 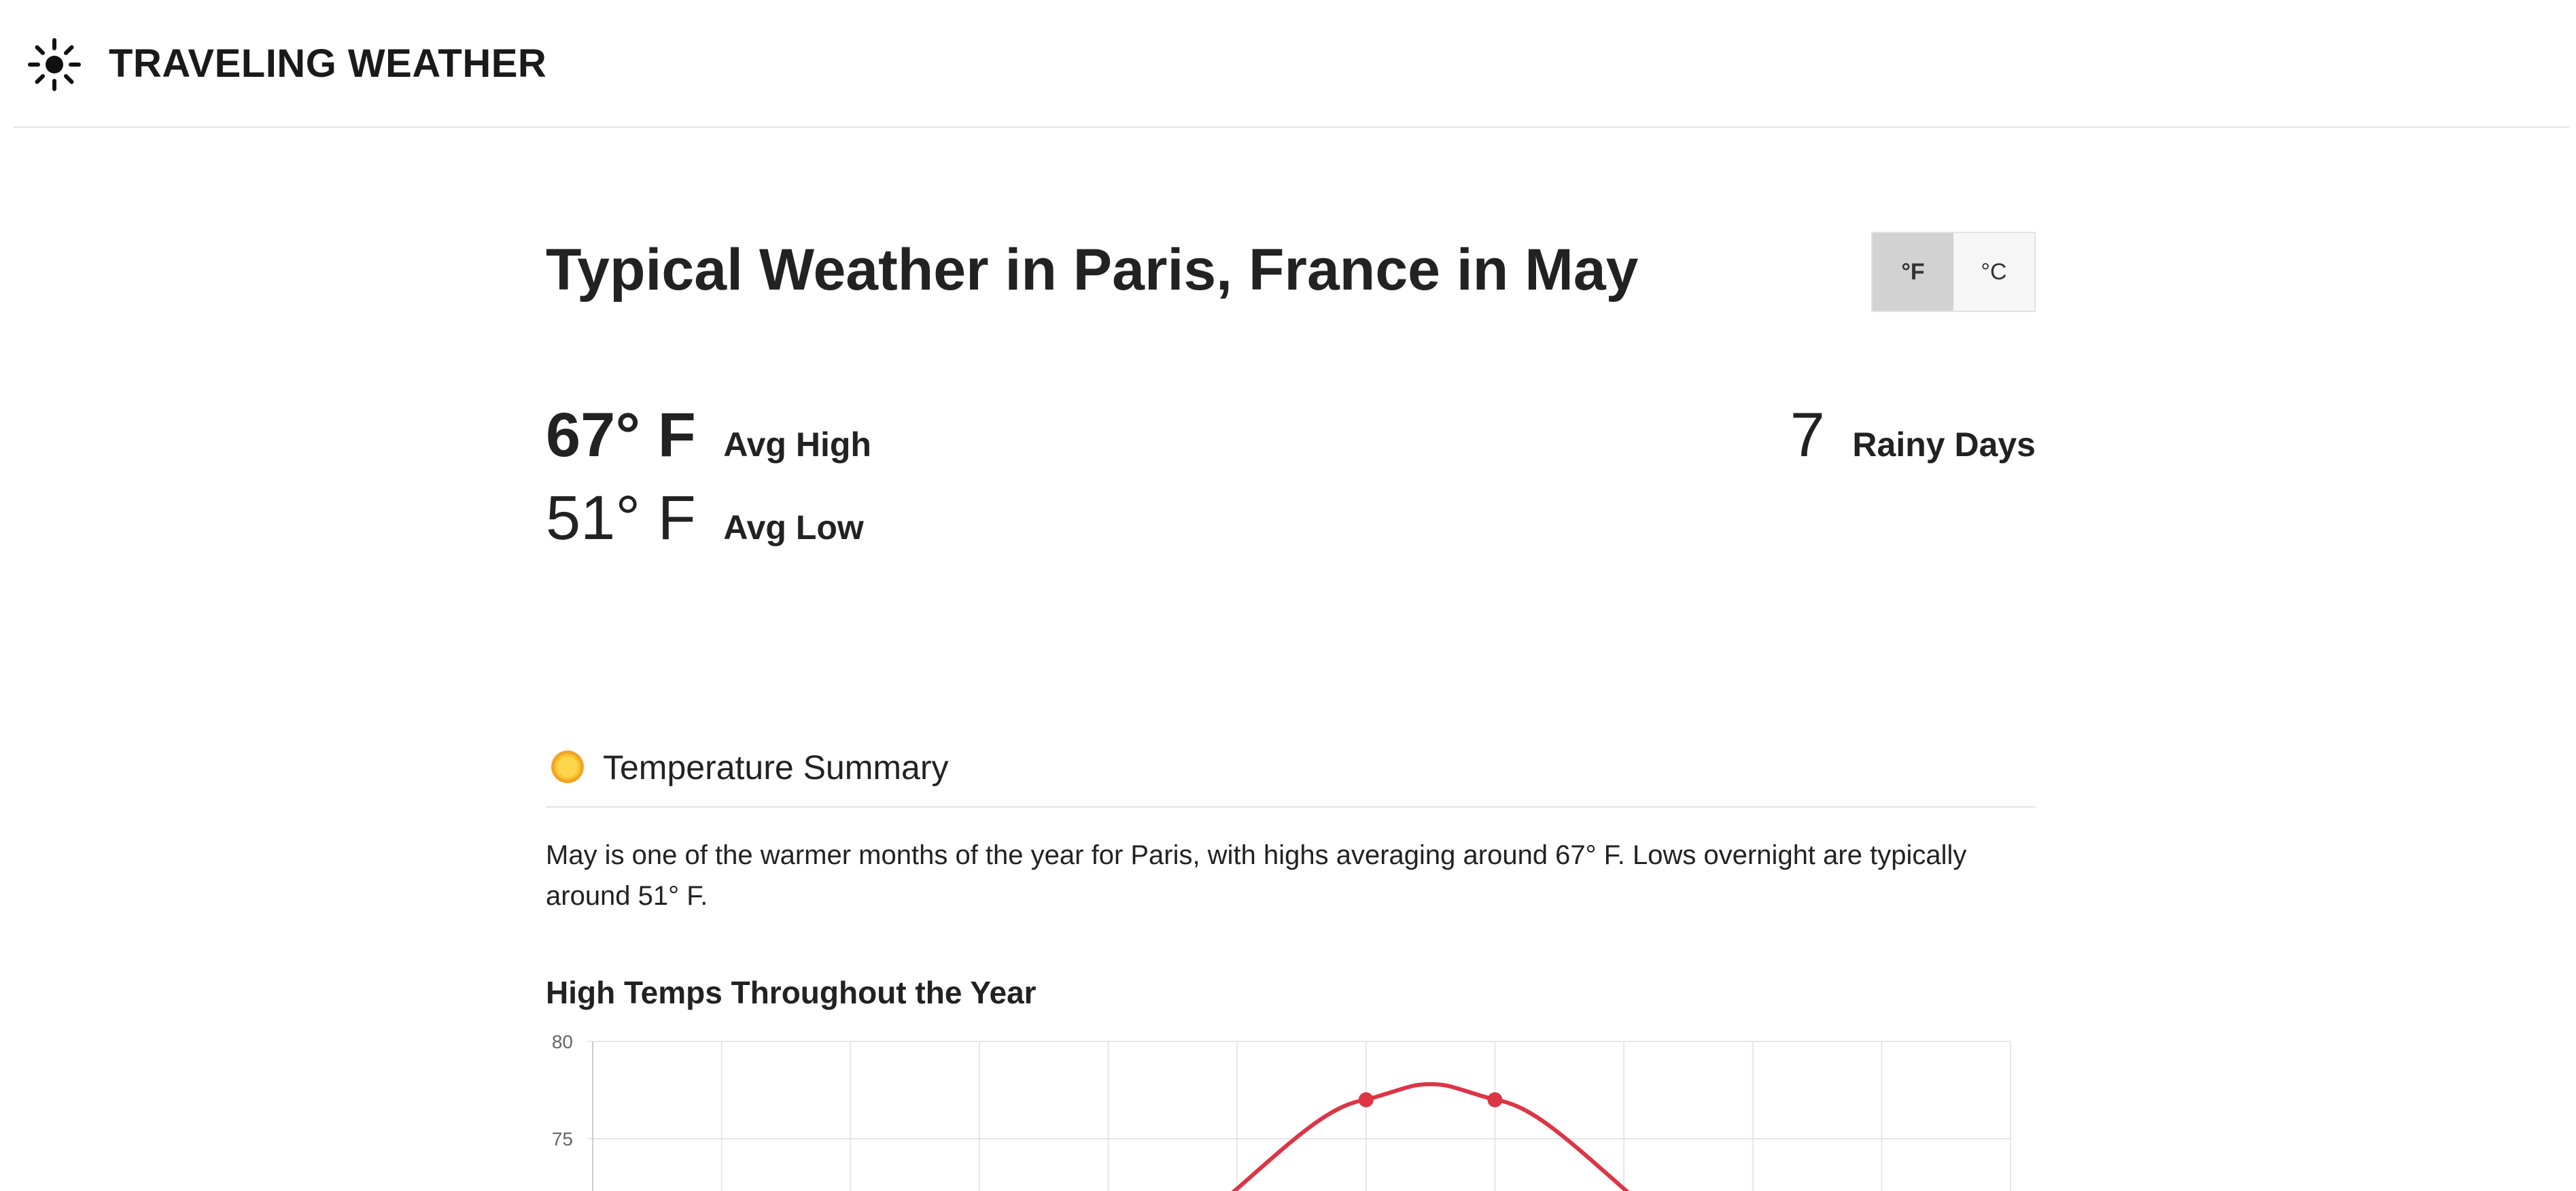 What do you see at coordinates (567, 766) in the screenshot?
I see `sun-emoji-icon` at bounding box center [567, 766].